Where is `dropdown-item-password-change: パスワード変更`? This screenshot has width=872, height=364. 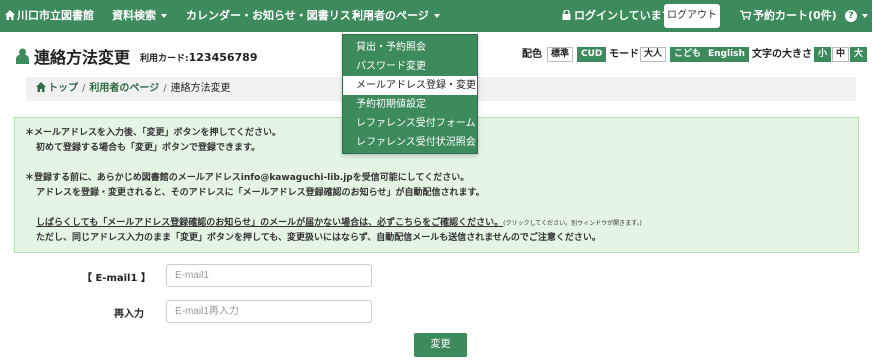
dropdown-item-password-change: パスワード変更 is located at coordinates (410, 66).